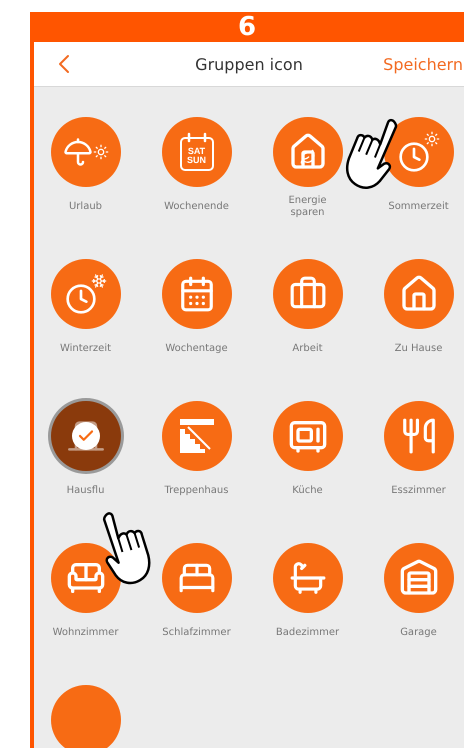 This screenshot has width=464, height=748. What do you see at coordinates (85, 207) in the screenshot?
I see `icon-label: Urlaub` at bounding box center [85, 207].